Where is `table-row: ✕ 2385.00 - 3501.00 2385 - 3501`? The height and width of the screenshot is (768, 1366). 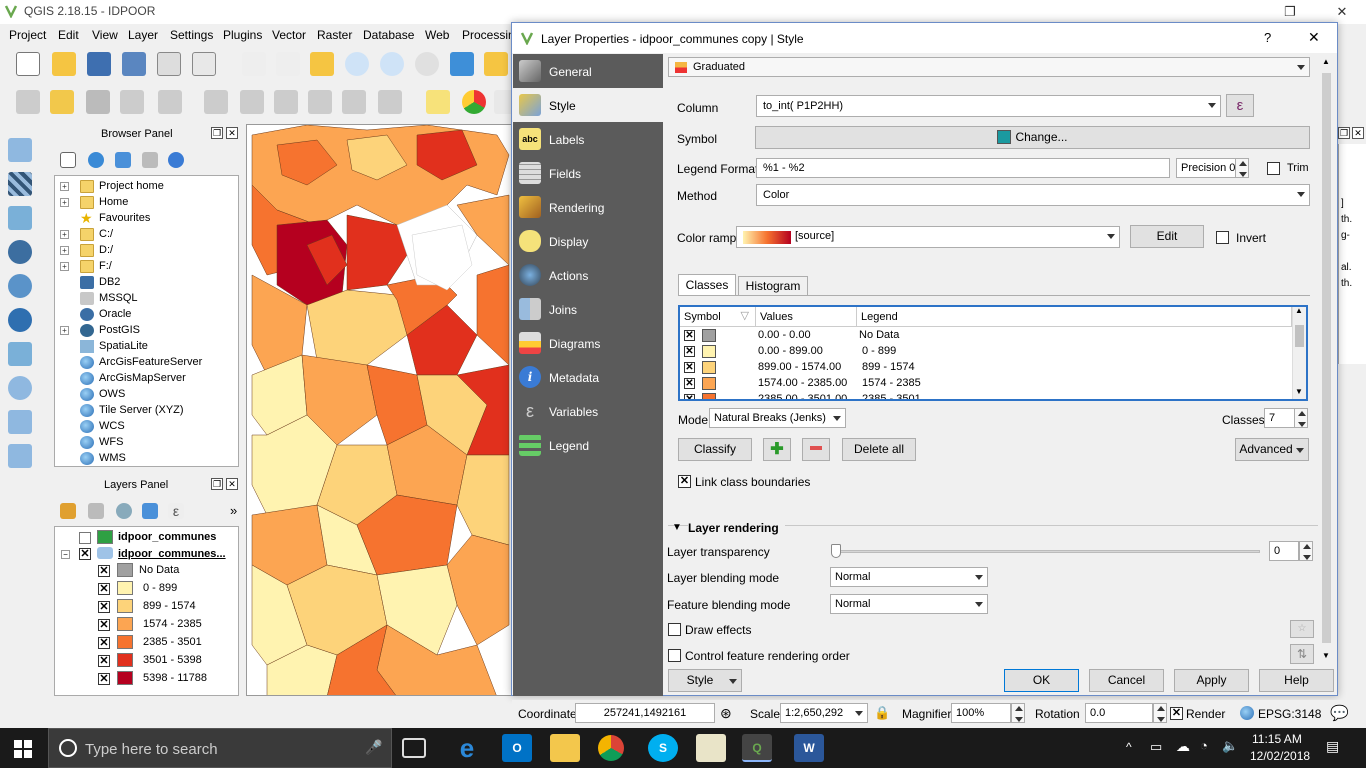
table-row: ✕ 2385.00 - 3501.00 2385 - 3501 is located at coordinates (986, 395).